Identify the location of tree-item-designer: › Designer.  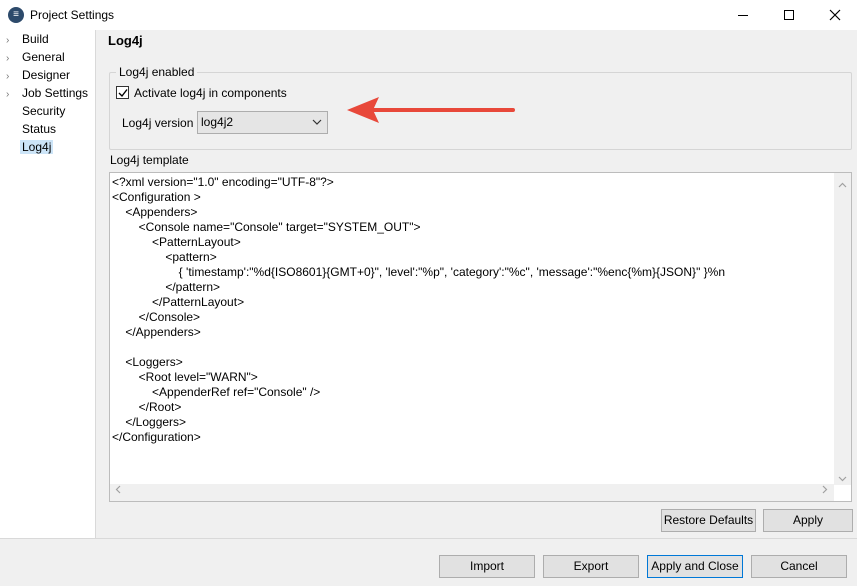
(39, 75).